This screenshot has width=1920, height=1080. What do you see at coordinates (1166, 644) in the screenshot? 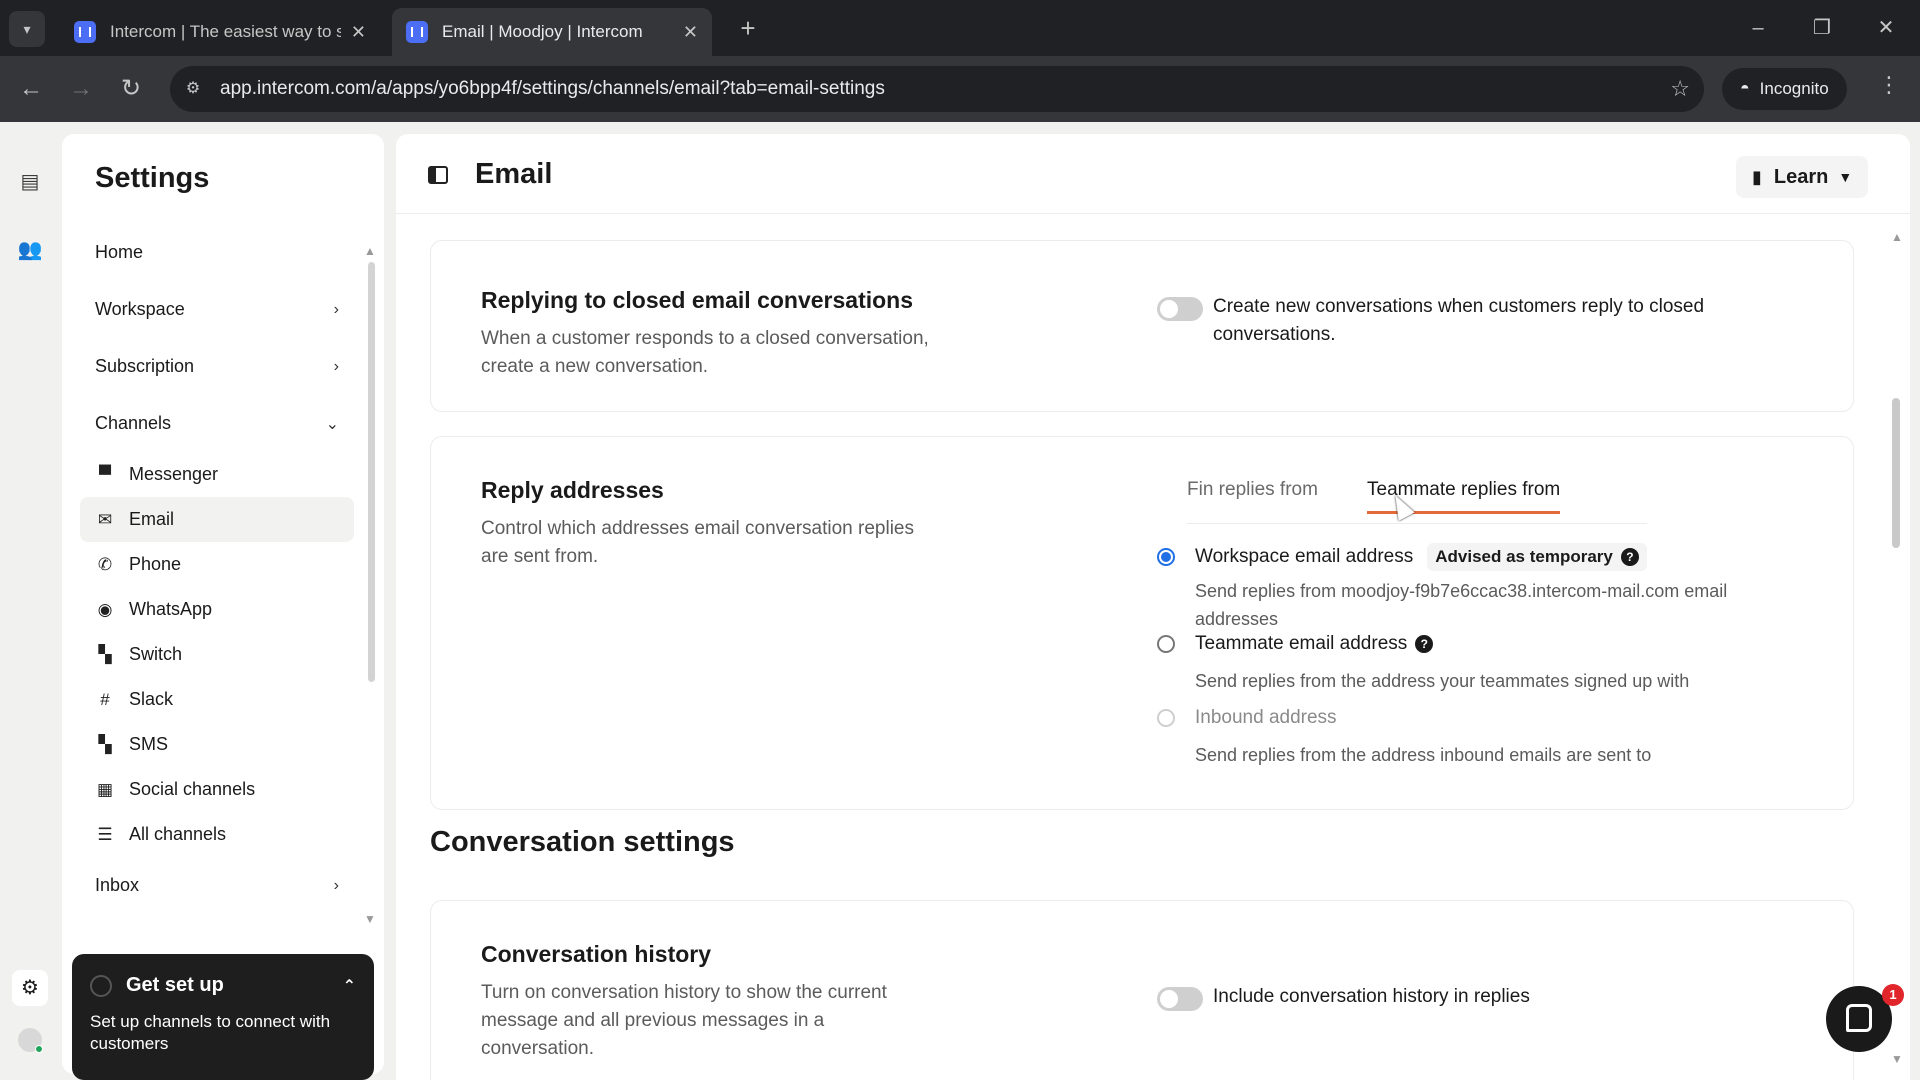
I see `radio-unselected` at bounding box center [1166, 644].